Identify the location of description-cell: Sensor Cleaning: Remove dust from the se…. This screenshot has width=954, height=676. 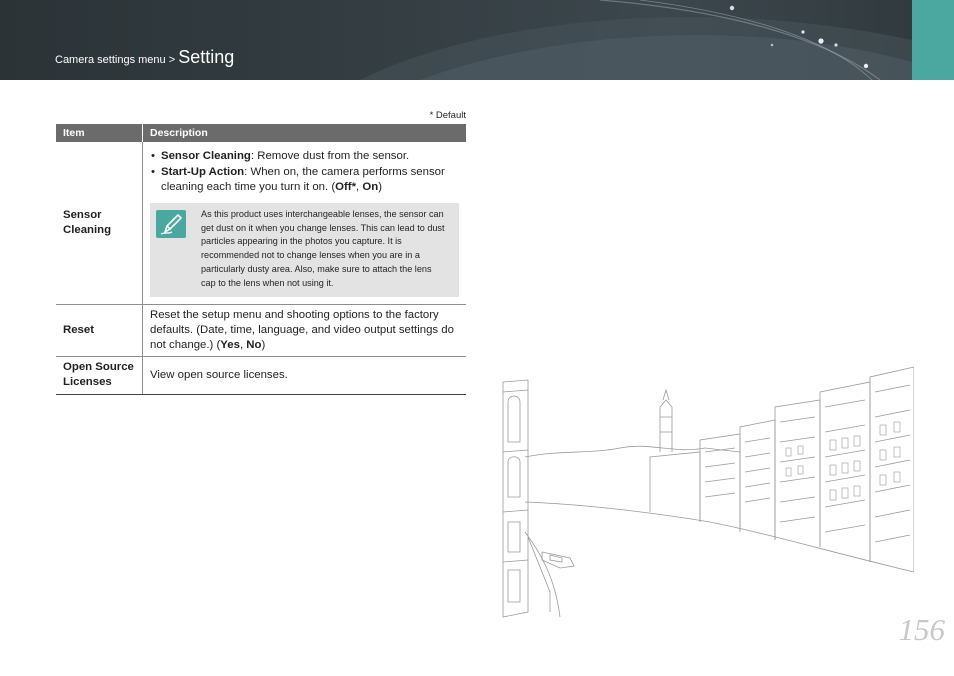
(304, 224).